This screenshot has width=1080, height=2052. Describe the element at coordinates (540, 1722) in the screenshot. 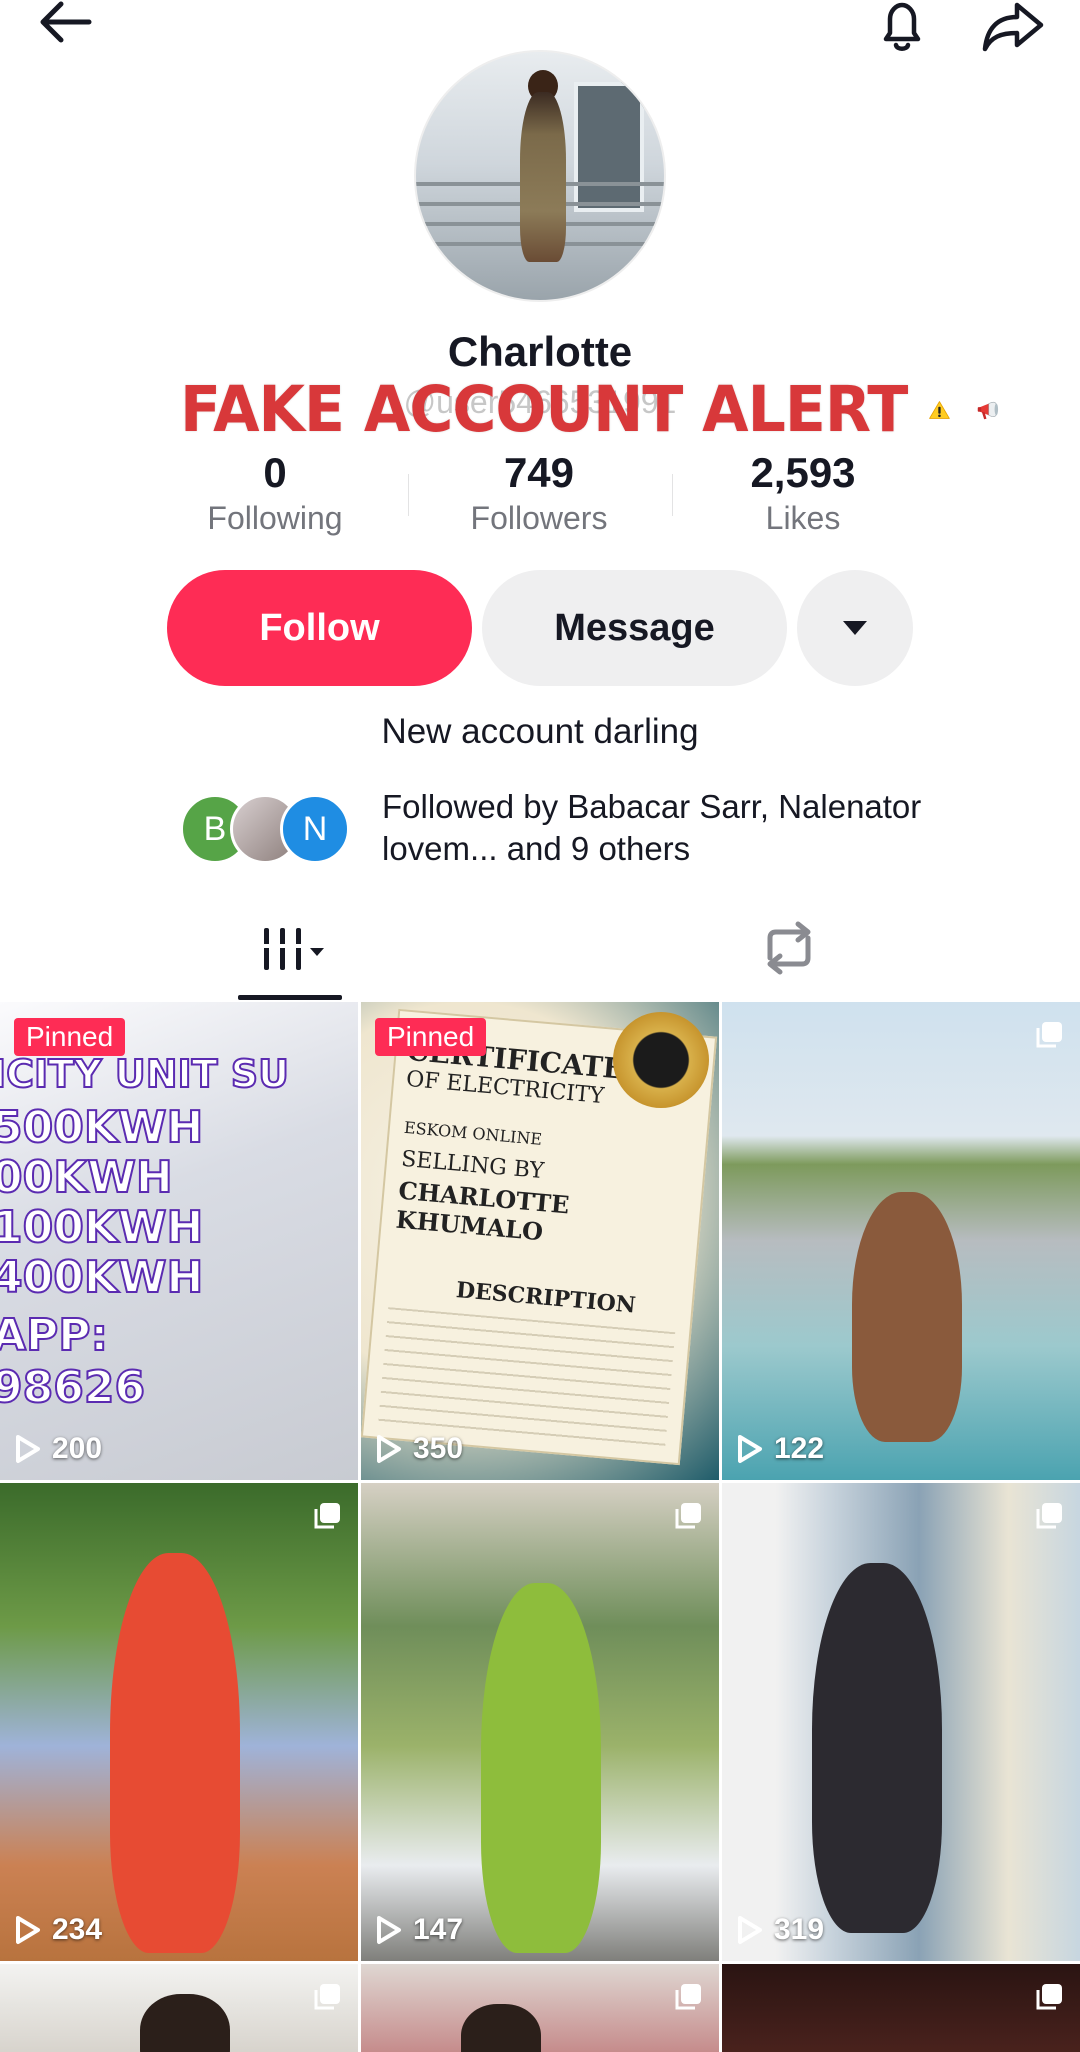

I see `video-thumbnail: 147` at that location.